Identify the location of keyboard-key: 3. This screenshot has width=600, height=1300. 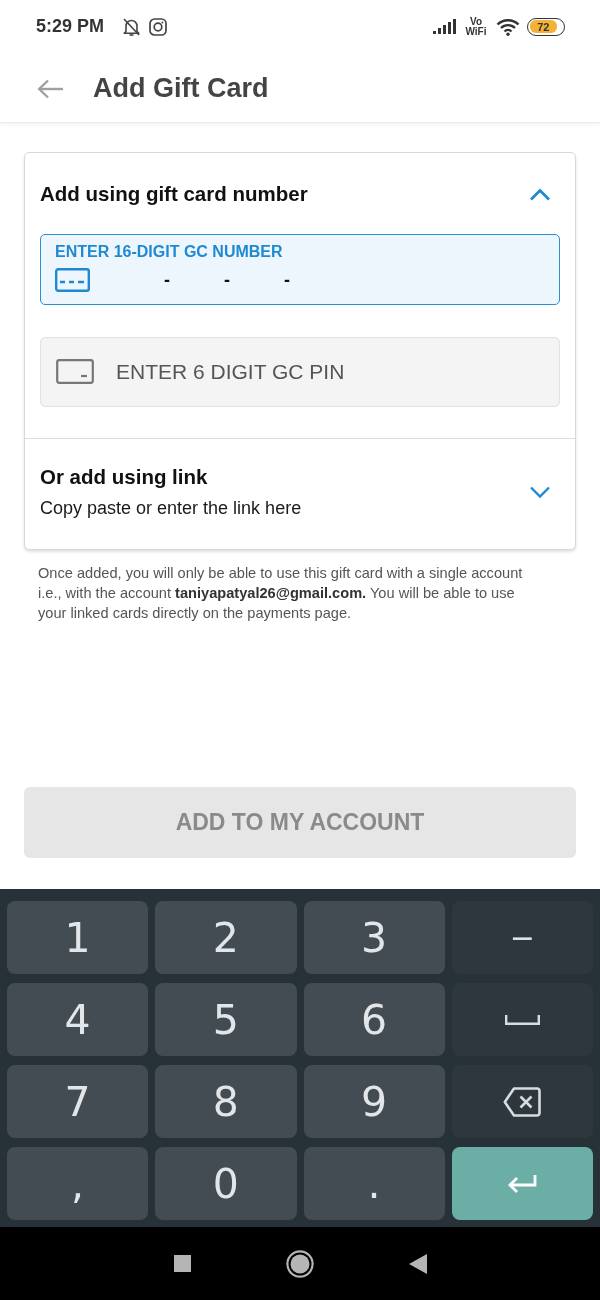
(374, 937).